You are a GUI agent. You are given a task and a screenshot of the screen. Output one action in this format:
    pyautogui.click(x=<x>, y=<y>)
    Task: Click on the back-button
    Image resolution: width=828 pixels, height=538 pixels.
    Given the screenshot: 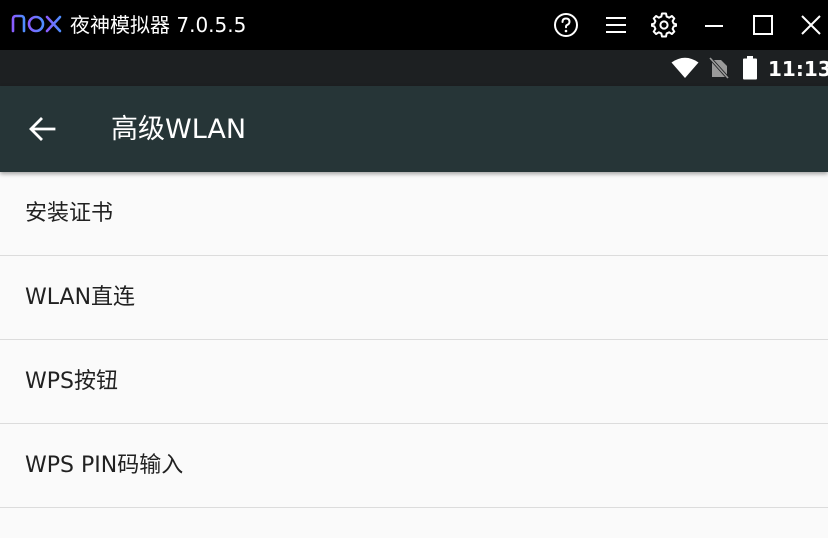 What is the action you would take?
    pyautogui.click(x=42, y=129)
    